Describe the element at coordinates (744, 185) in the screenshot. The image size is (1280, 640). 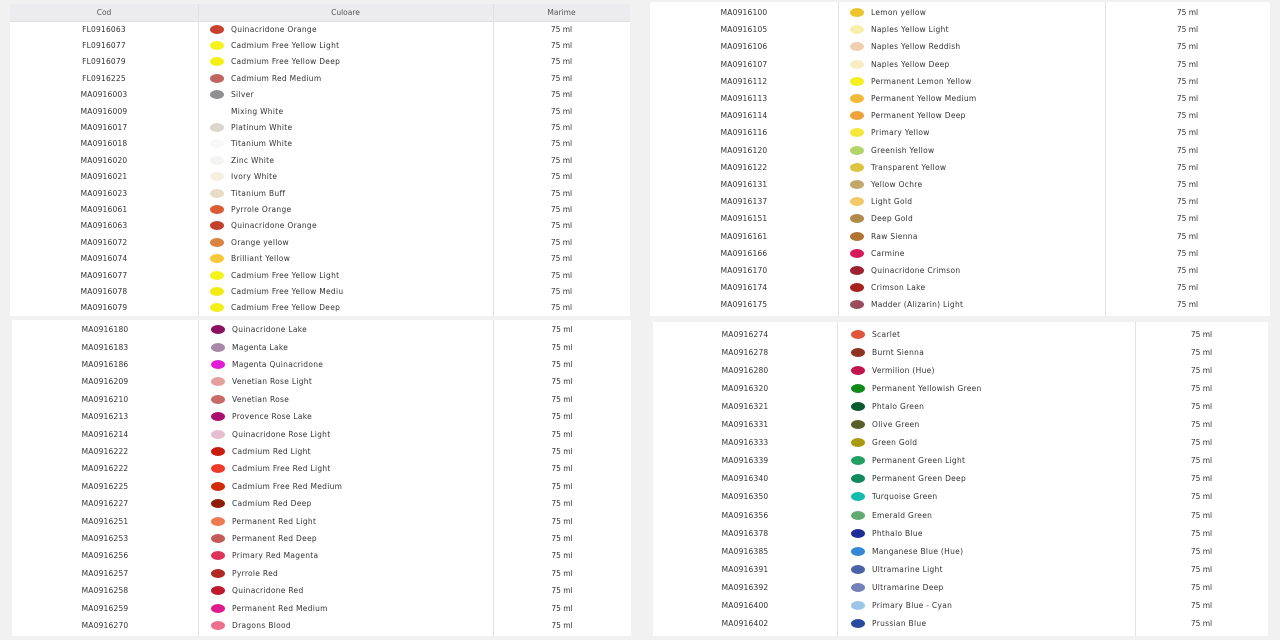
I see `product-code: MA0916131` at that location.